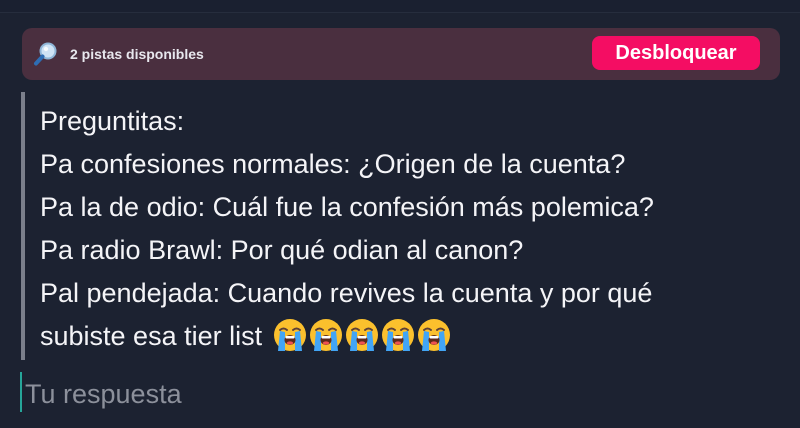 This screenshot has height=428, width=800. I want to click on question-line-text: subiste esa tier list, so click(151, 336).